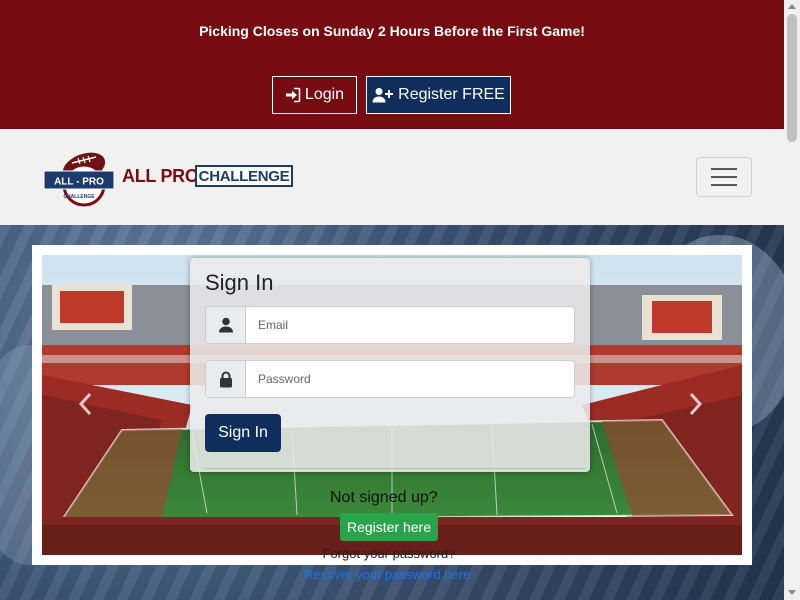 Image resolution: width=800 pixels, height=600 pixels. What do you see at coordinates (389, 553) in the screenshot?
I see `forgot-password-text: Forgot your password?` at bounding box center [389, 553].